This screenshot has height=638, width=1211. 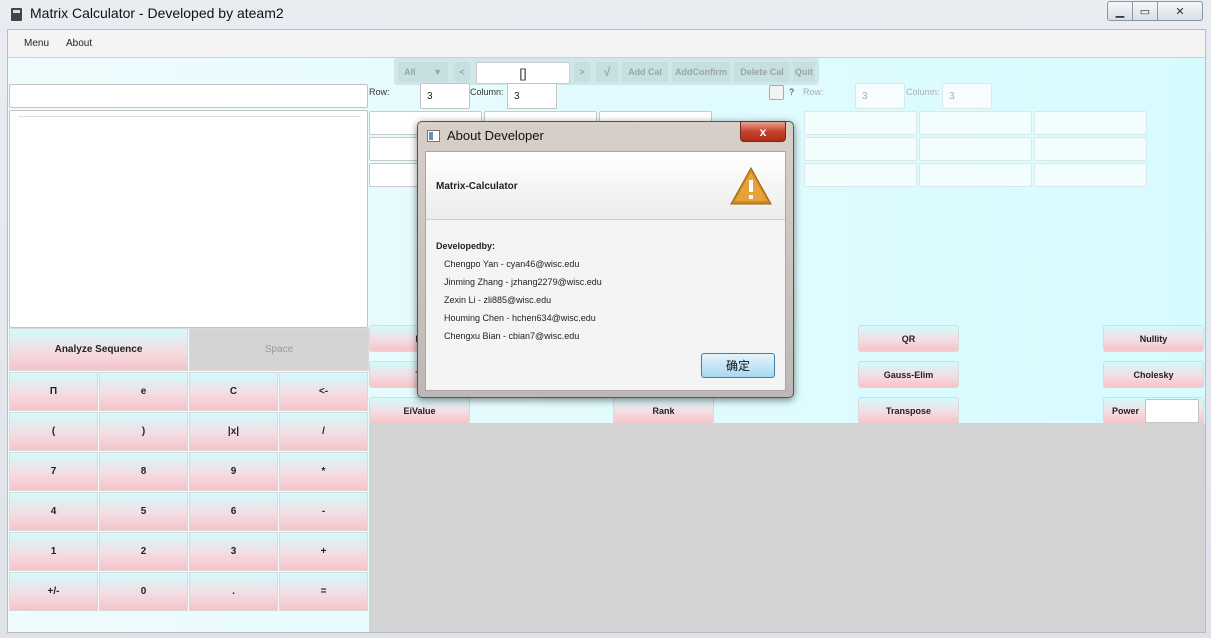 What do you see at coordinates (776, 92) in the screenshot?
I see `second-matrix-checkbox` at bounding box center [776, 92].